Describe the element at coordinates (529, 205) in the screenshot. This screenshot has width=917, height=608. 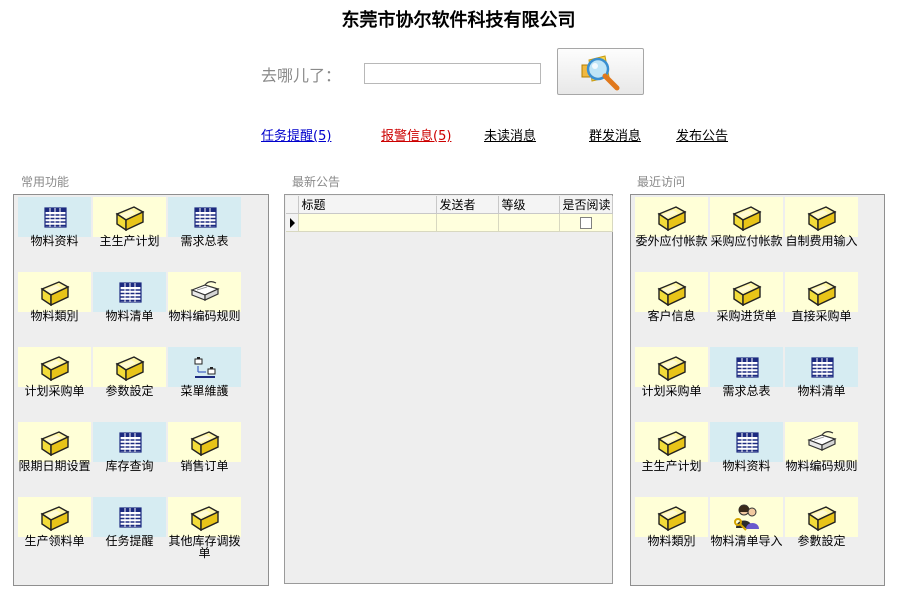
I see `column-header-level: 等级` at that location.